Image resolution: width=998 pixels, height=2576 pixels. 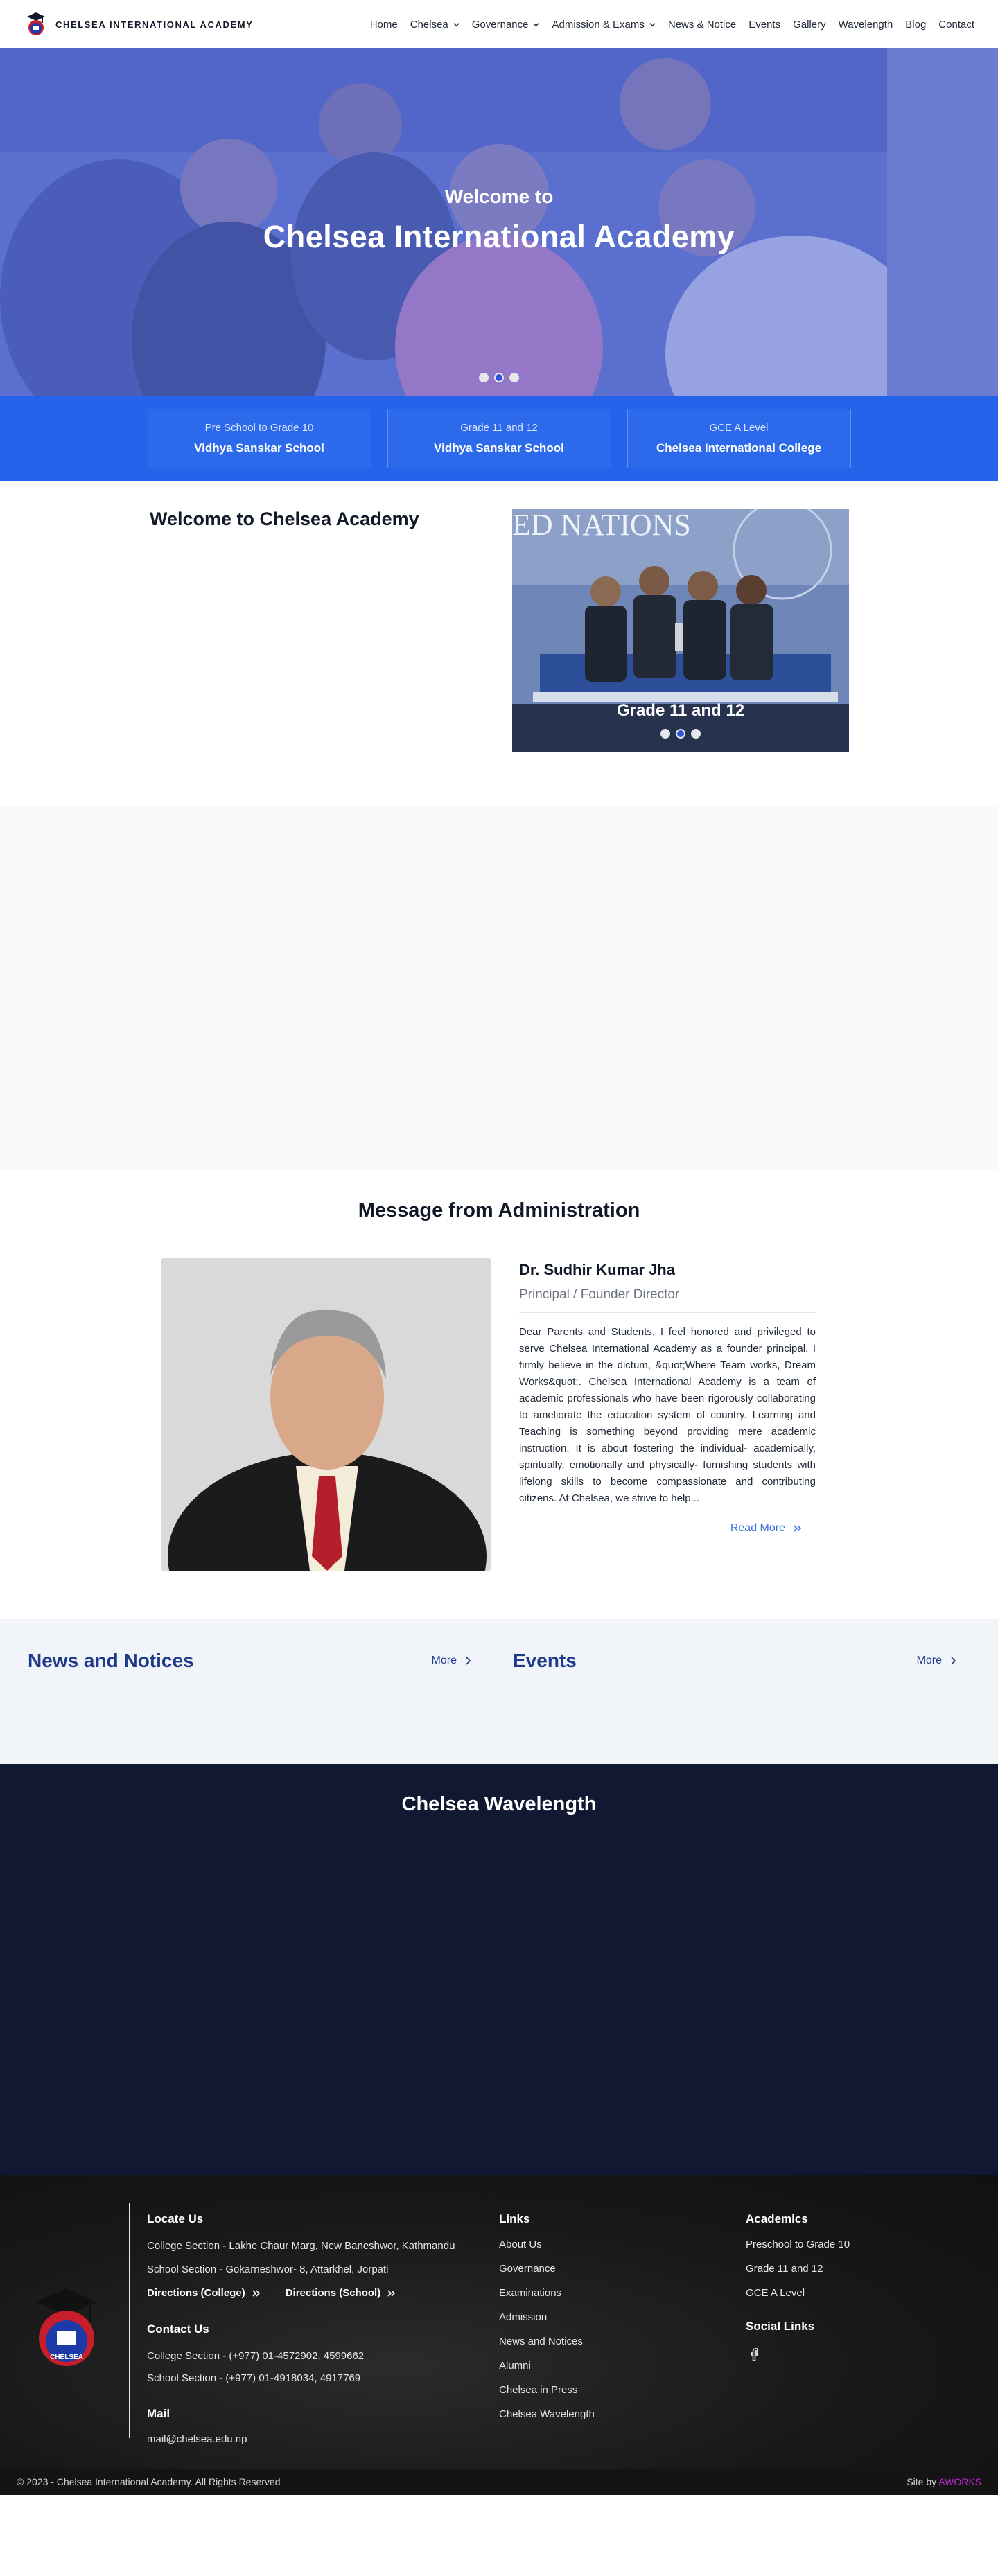 I want to click on directions-school-link: Directions (School), so click(x=341, y=2293).